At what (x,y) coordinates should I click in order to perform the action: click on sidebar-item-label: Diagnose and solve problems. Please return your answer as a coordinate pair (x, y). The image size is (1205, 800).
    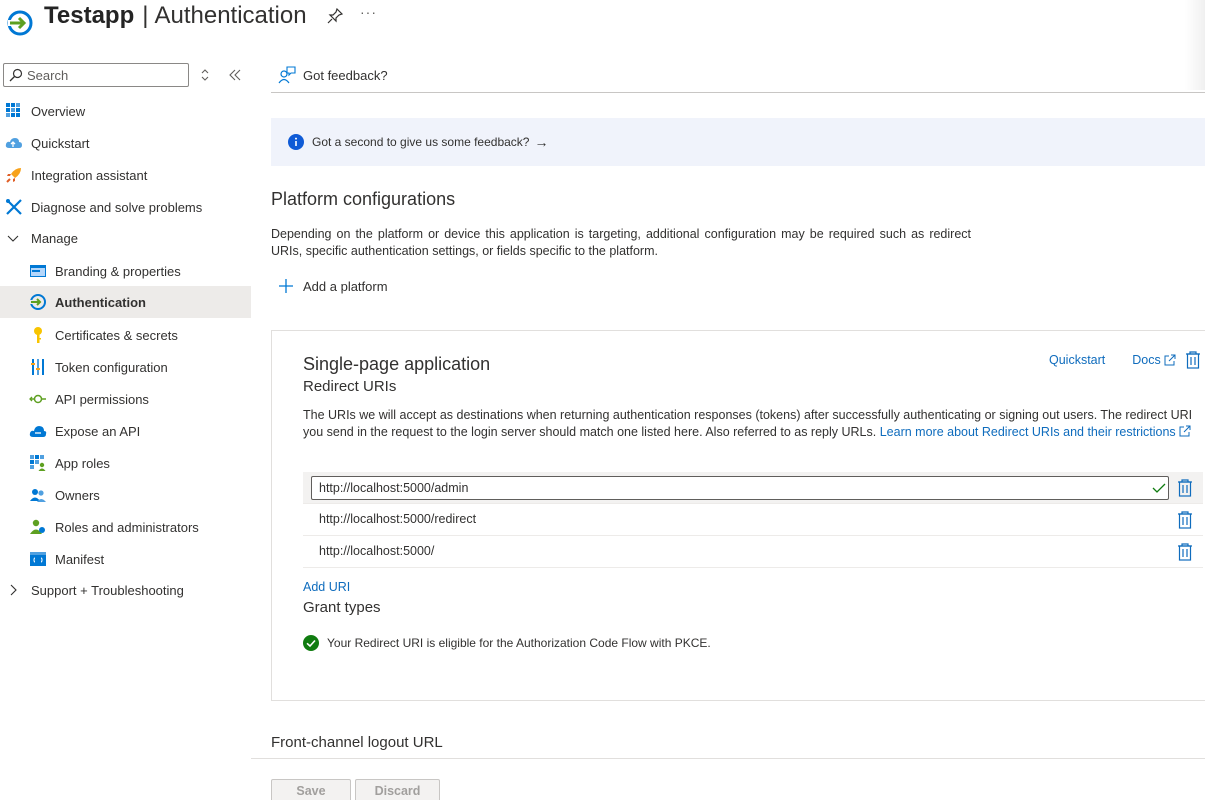
    Looking at the image, I should click on (117, 207).